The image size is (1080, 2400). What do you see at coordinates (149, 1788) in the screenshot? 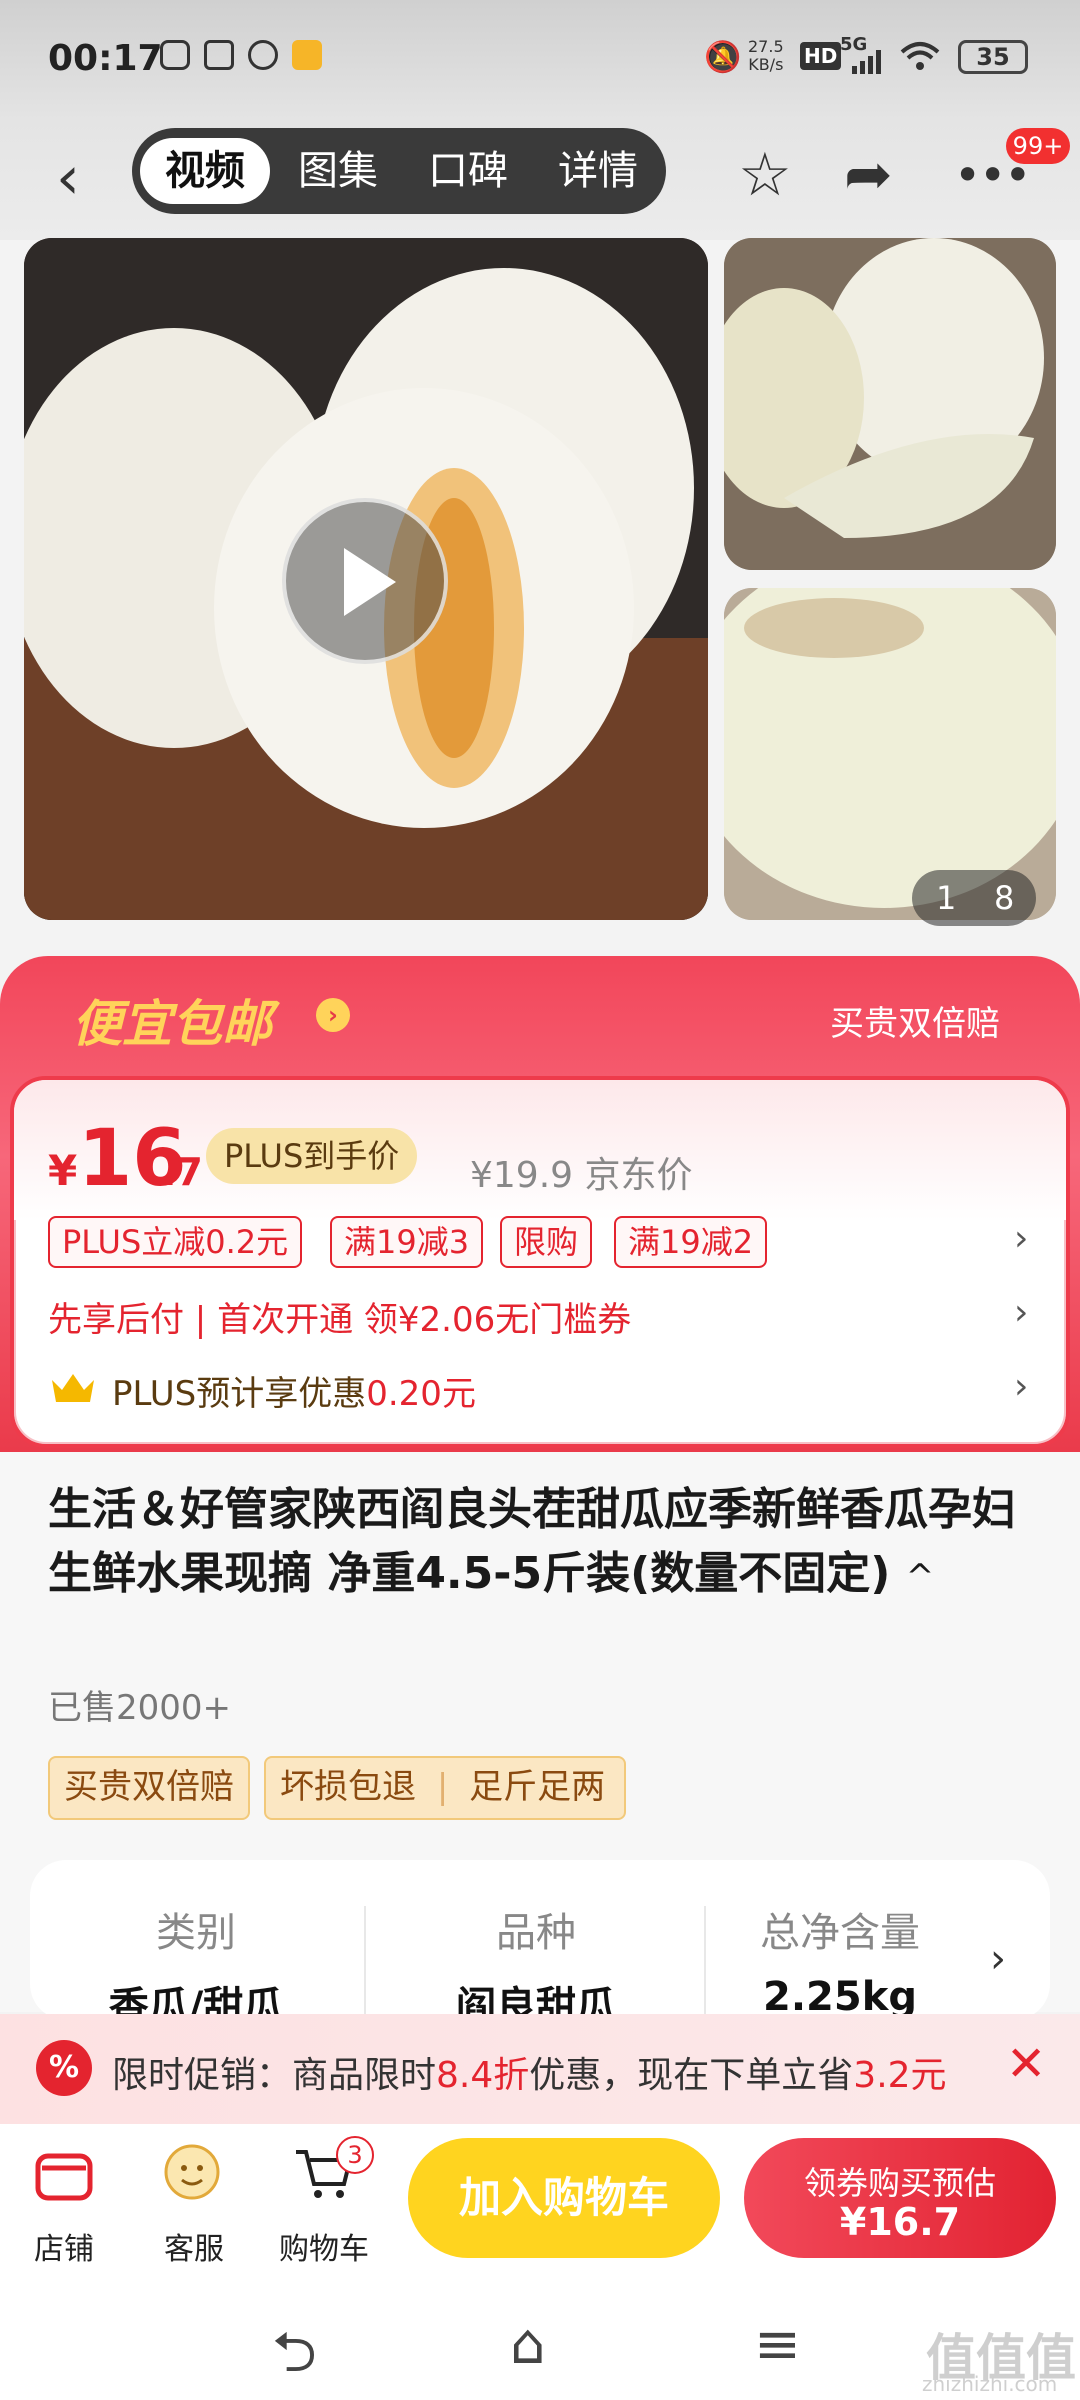
I see `service-chip: 买贵双倍赔` at bounding box center [149, 1788].